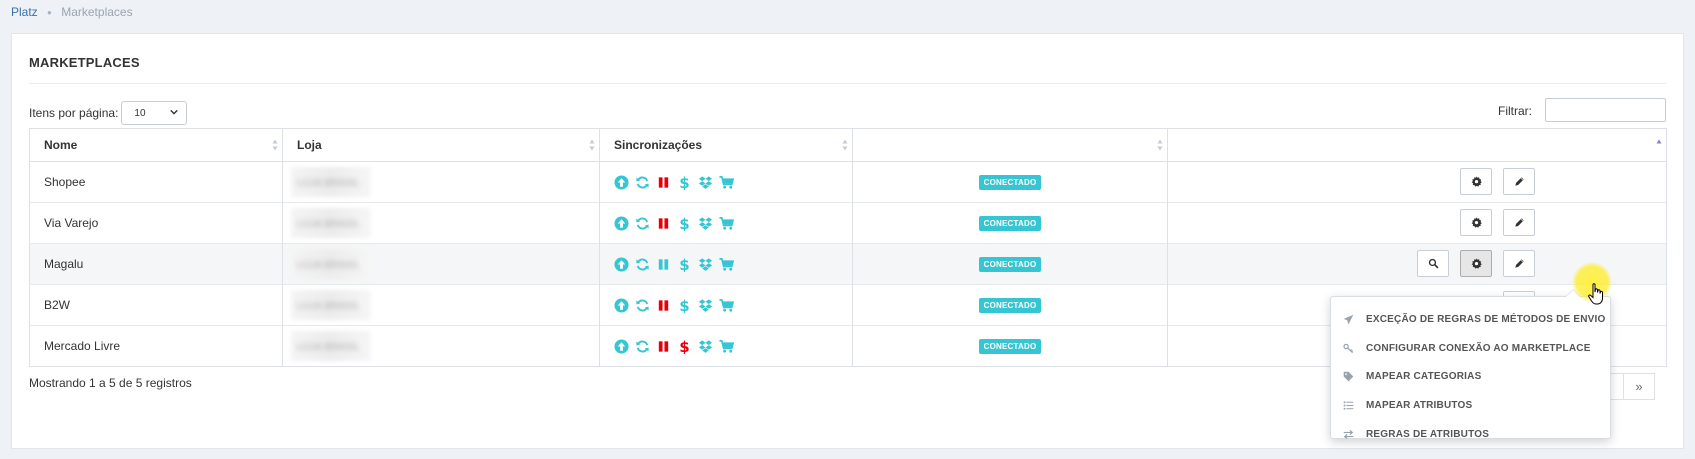 This screenshot has height=459, width=1695. I want to click on view-button, so click(1433, 263).